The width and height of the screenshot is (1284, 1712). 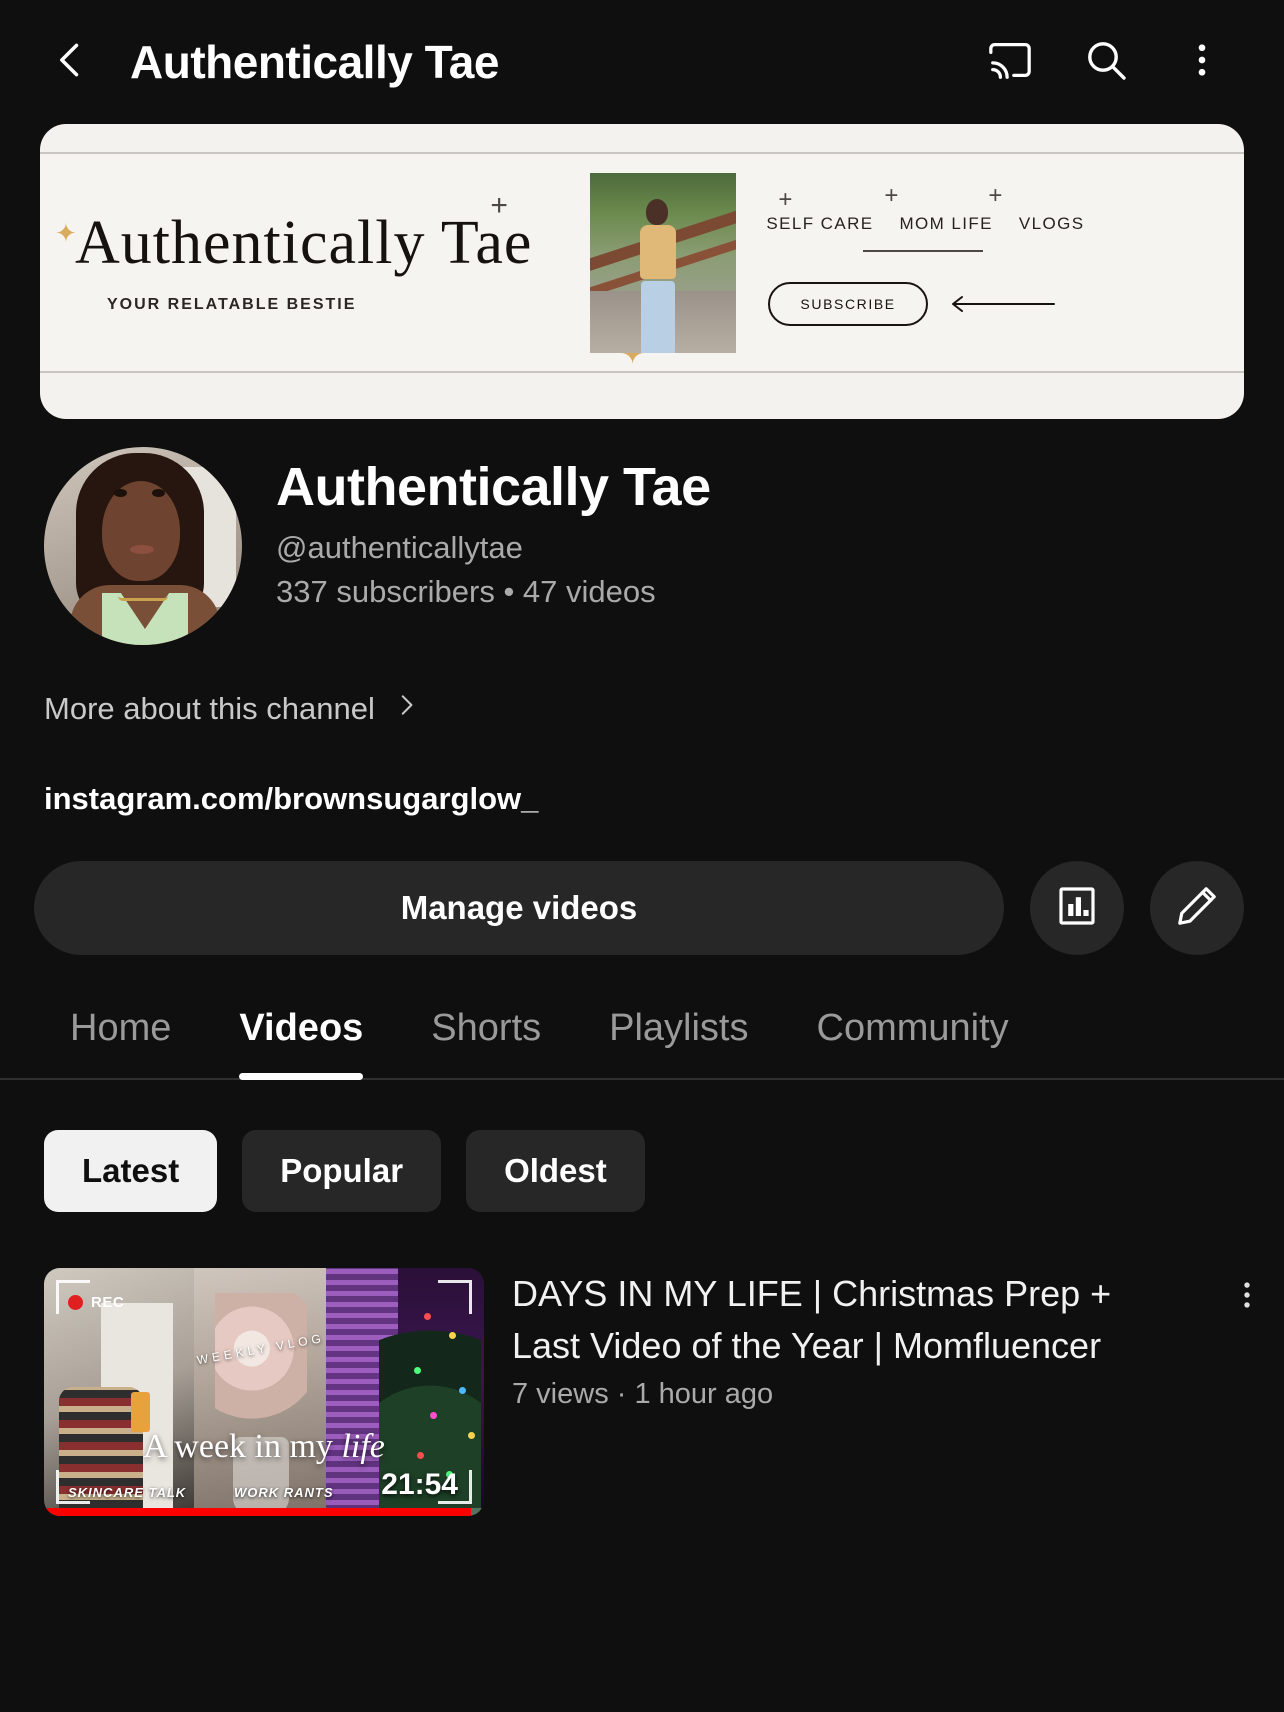 I want to click on more-about-label: More about this channel, so click(x=209, y=708).